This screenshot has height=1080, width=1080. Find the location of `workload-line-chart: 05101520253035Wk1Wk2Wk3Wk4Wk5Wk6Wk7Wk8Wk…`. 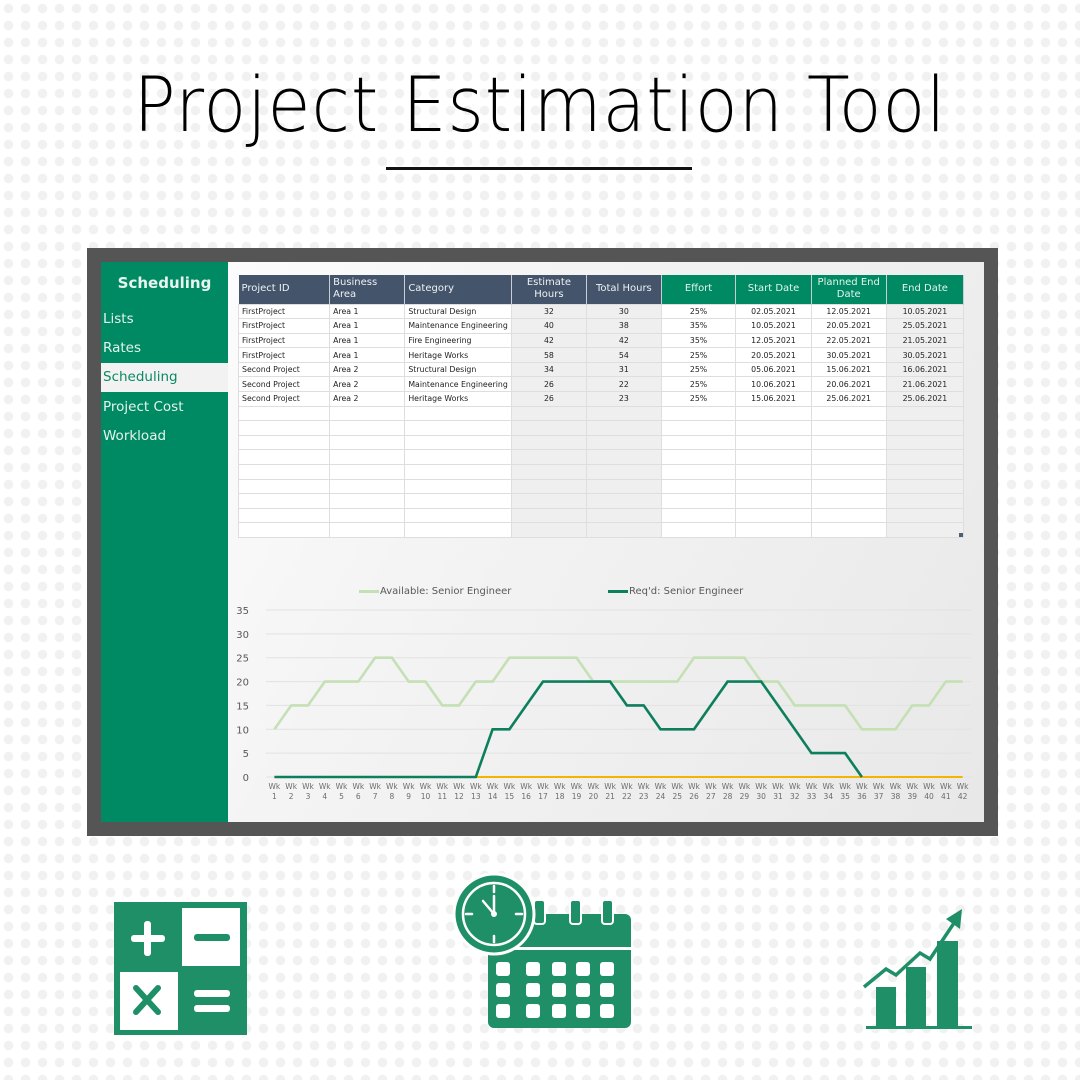

workload-line-chart: 05101520253035Wk1Wk2Wk3Wk4Wk5Wk6Wk7Wk8Wk… is located at coordinates (603, 703).